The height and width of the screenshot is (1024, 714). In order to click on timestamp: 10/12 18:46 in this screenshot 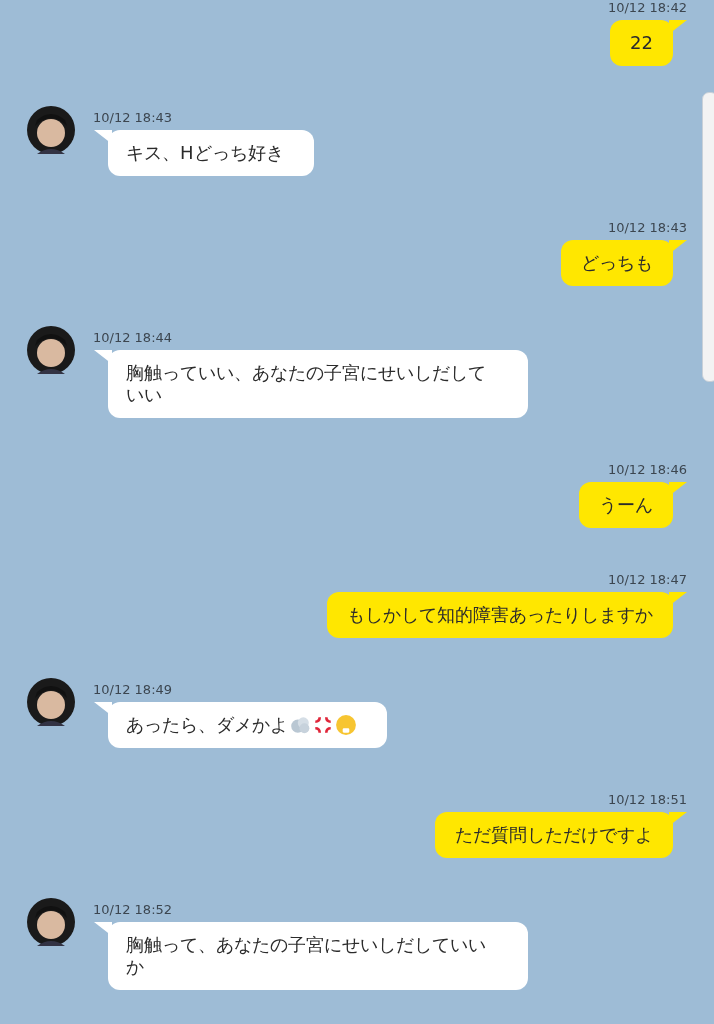, I will do `click(647, 469)`.